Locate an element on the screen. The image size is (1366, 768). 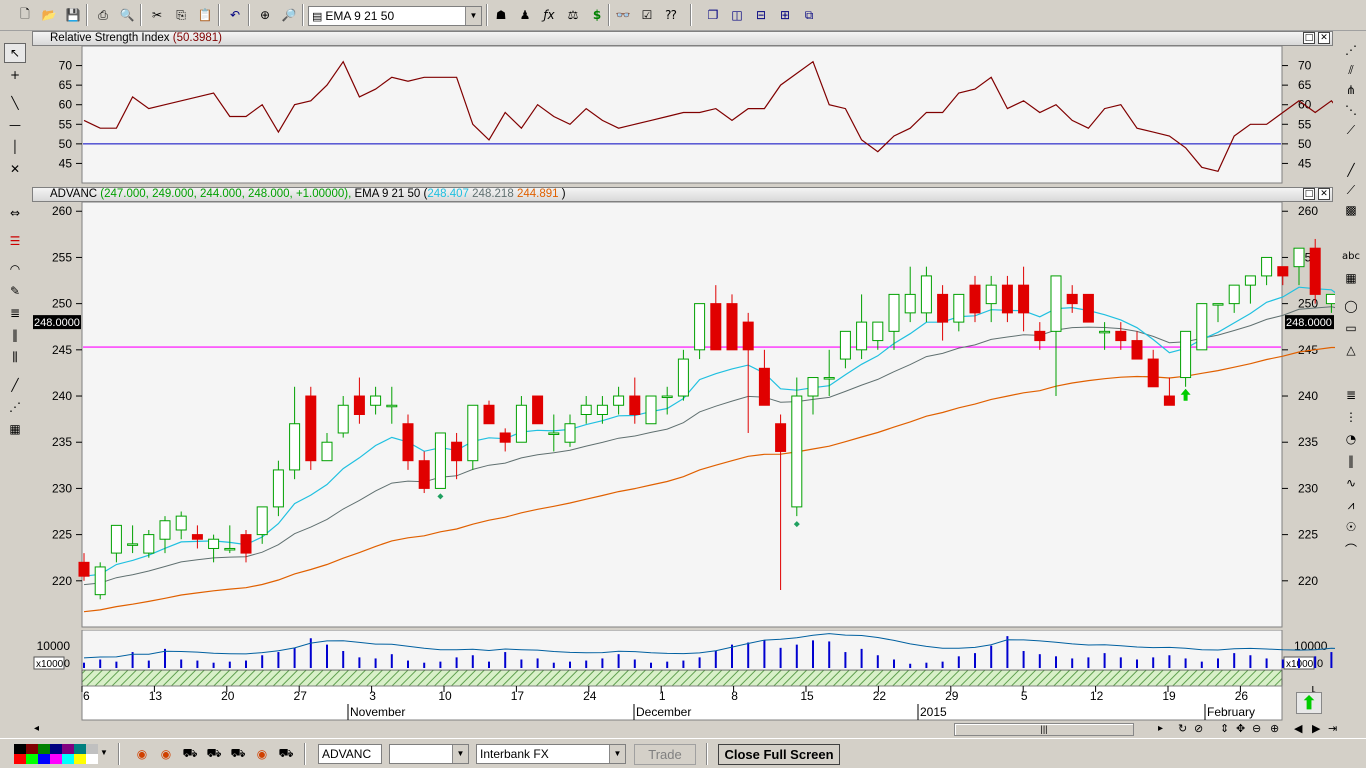
rt-speed-icon: ⋮ is located at coordinates (1351, 417).